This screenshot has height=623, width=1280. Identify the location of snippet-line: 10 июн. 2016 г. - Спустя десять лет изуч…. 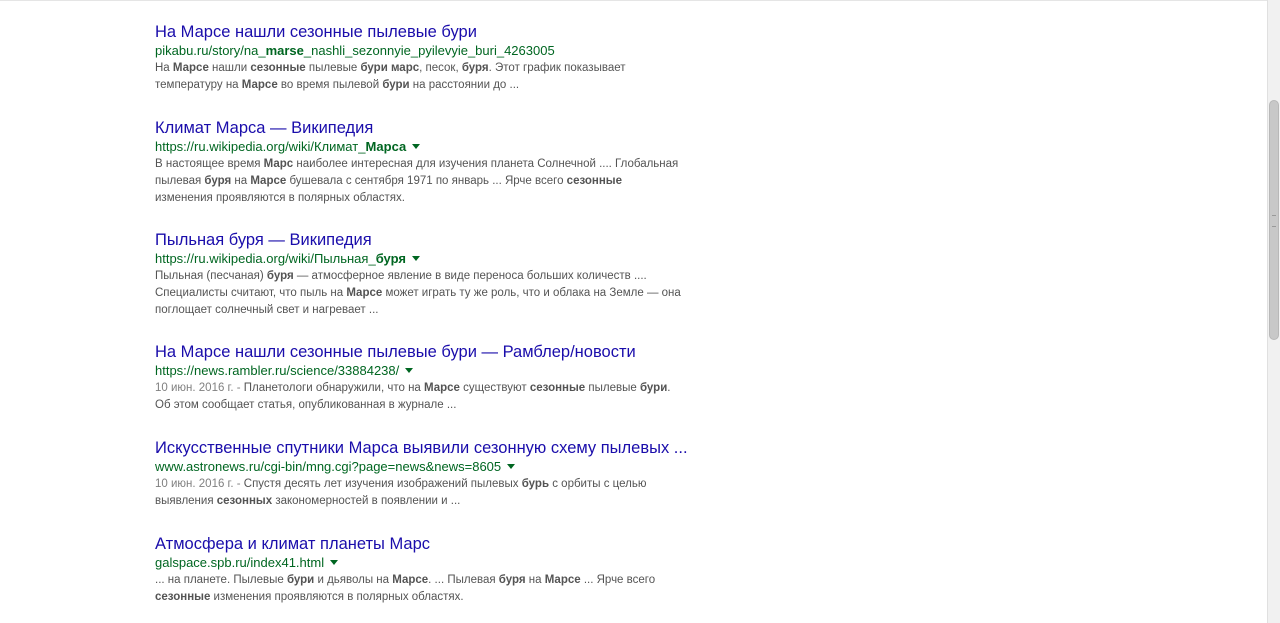
(435, 484).